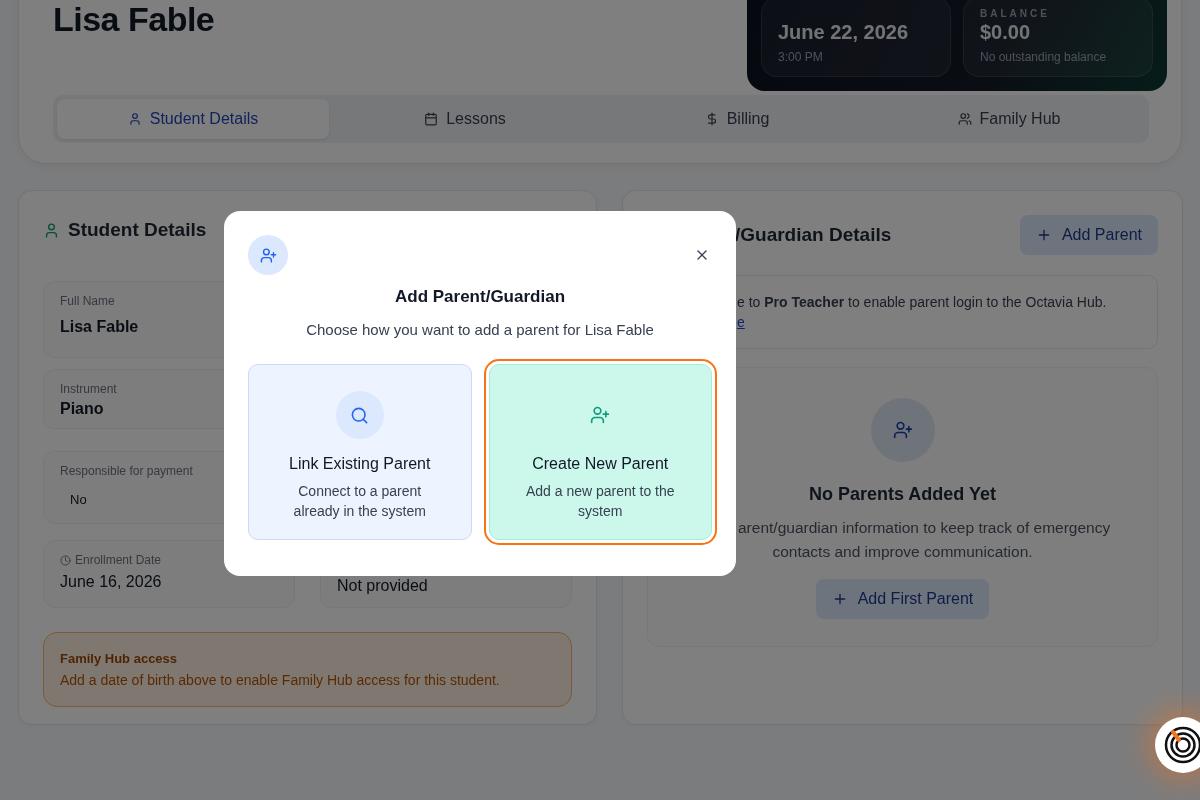 The width and height of the screenshot is (1200, 800). I want to click on field-label: Instrument, so click(88, 389).